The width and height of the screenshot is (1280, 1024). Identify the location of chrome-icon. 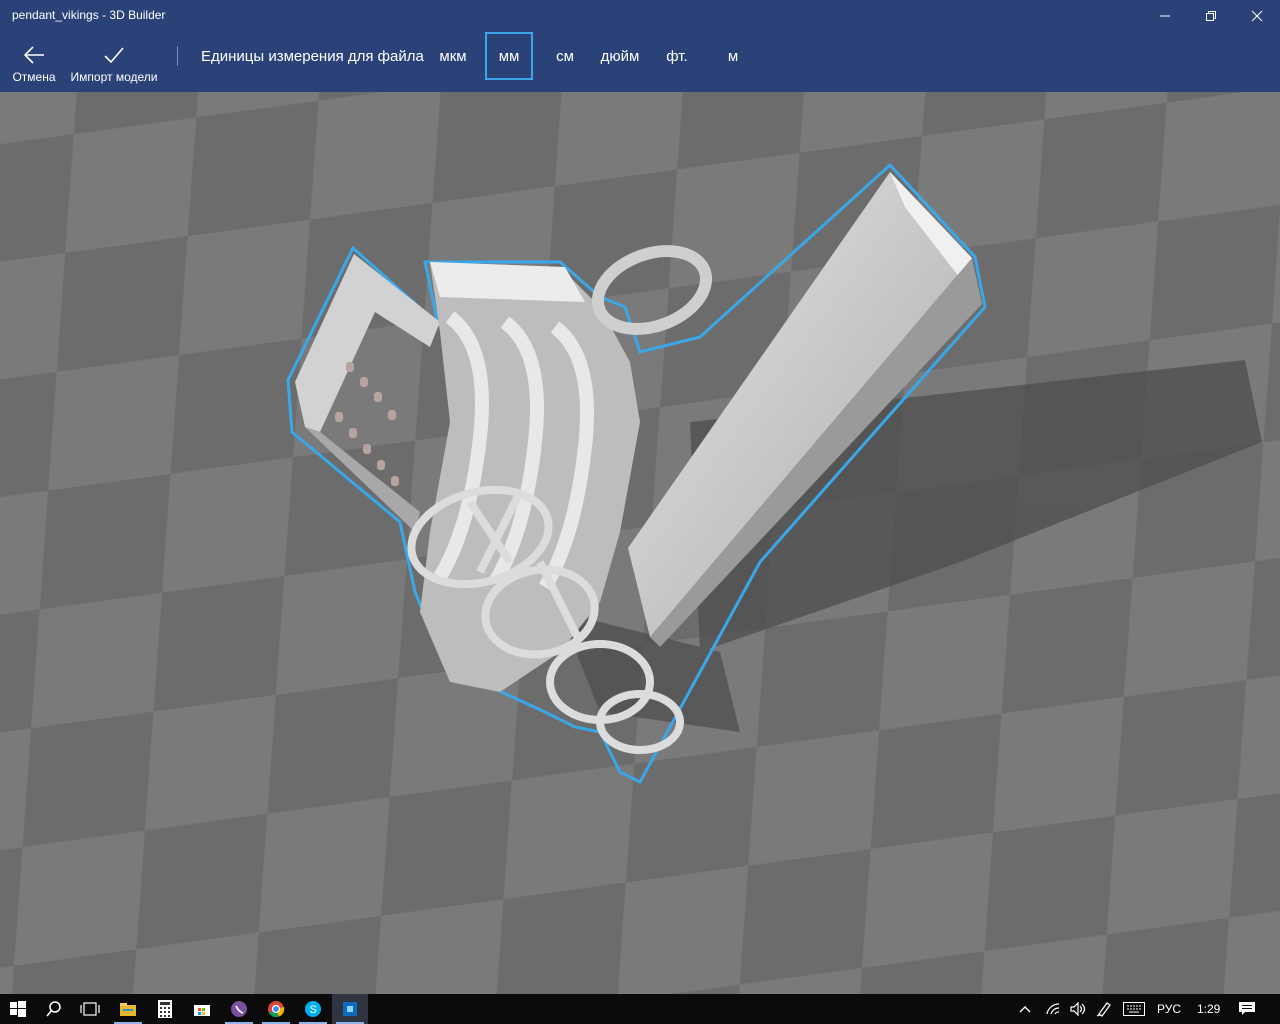
(276, 1009).